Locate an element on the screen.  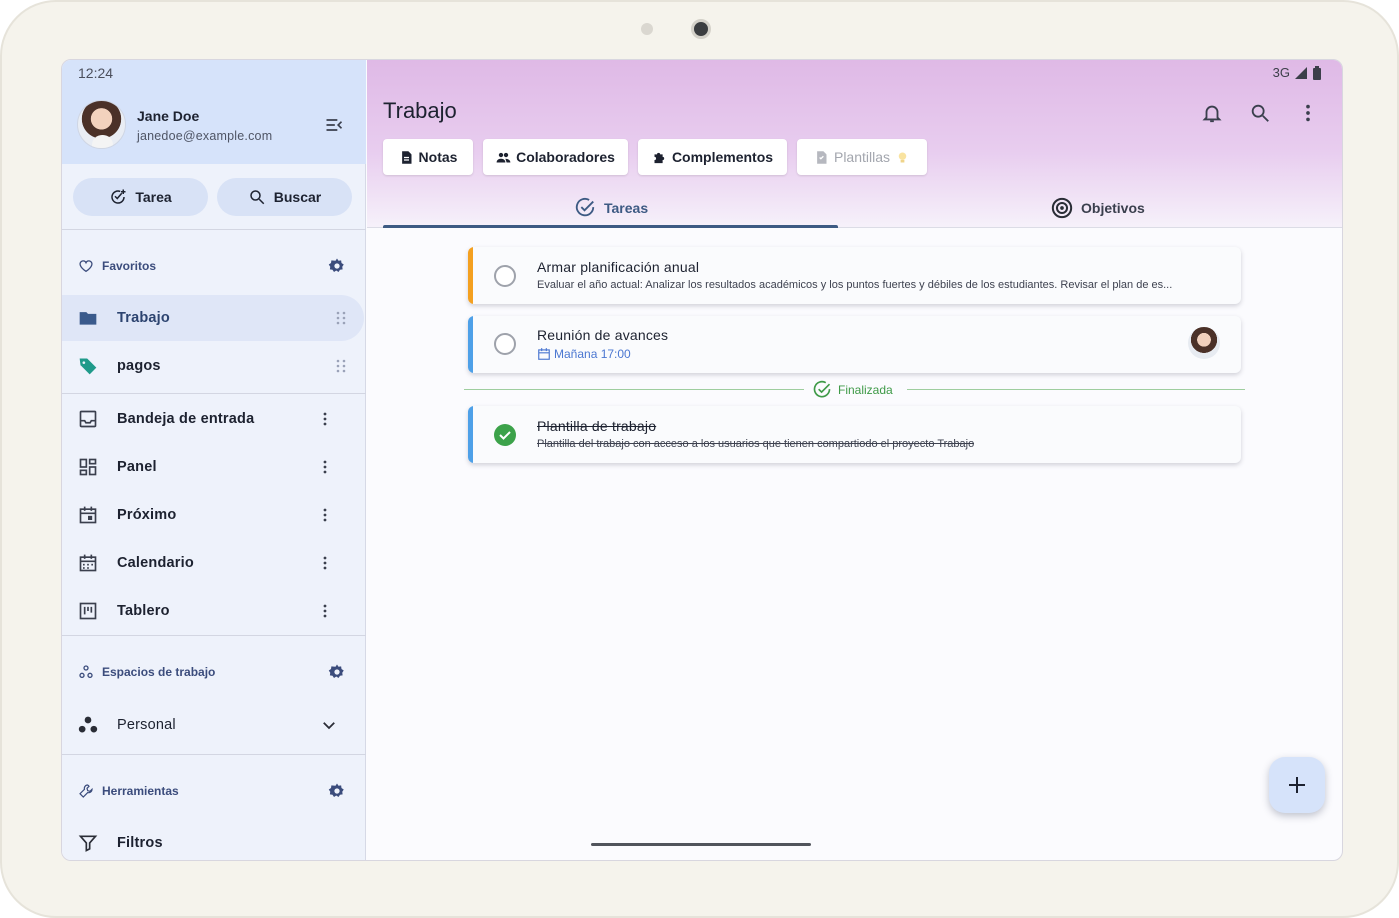
status-bar: 3G is located at coordinates (1297, 72).